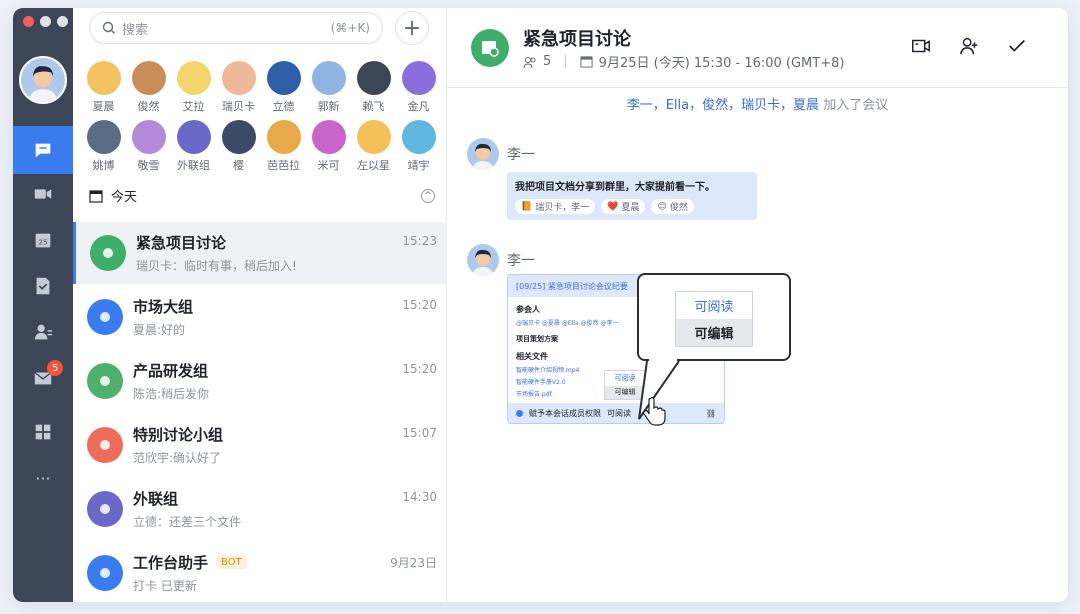 This screenshot has height=614, width=1080. What do you see at coordinates (262, 117) in the screenshot?
I see `frequent-contacts: 夏晨 俊然 艾拉 瑞贝卡 立德 郭新 赖飞 金凡姚博 敬雪 外联组 樱 芭芭拉 米可 左以星 靖宇` at bounding box center [262, 117].